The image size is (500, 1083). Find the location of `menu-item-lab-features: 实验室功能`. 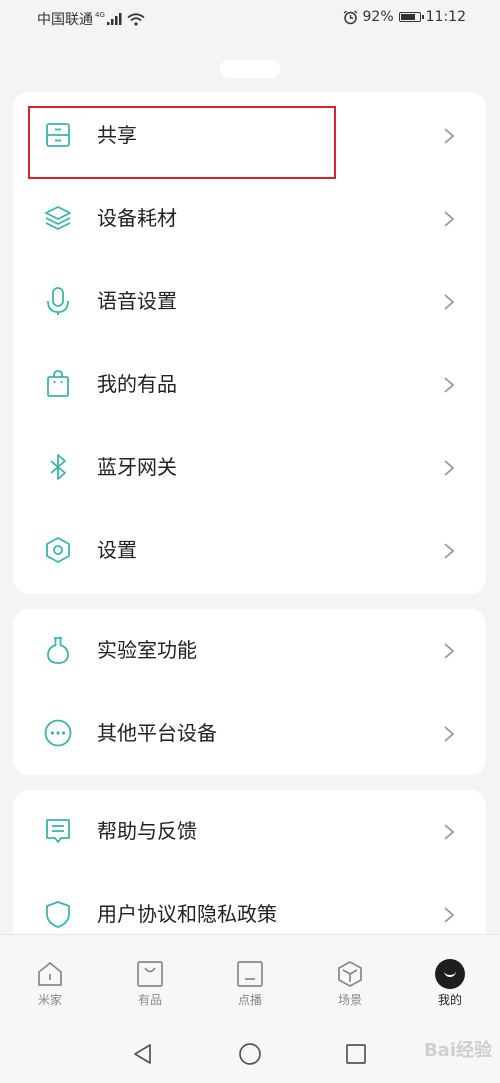

menu-item-lab-features: 实验室功能 is located at coordinates (249, 650).